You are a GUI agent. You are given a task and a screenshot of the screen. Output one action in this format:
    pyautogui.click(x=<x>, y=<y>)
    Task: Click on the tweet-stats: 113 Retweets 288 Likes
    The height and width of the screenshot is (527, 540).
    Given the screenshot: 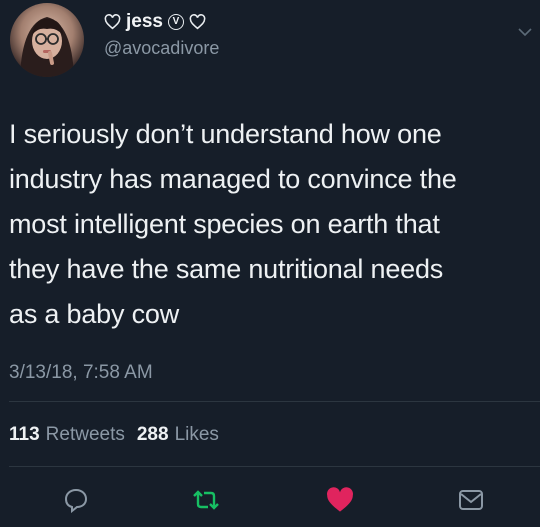 What is the action you would take?
    pyautogui.click(x=114, y=435)
    